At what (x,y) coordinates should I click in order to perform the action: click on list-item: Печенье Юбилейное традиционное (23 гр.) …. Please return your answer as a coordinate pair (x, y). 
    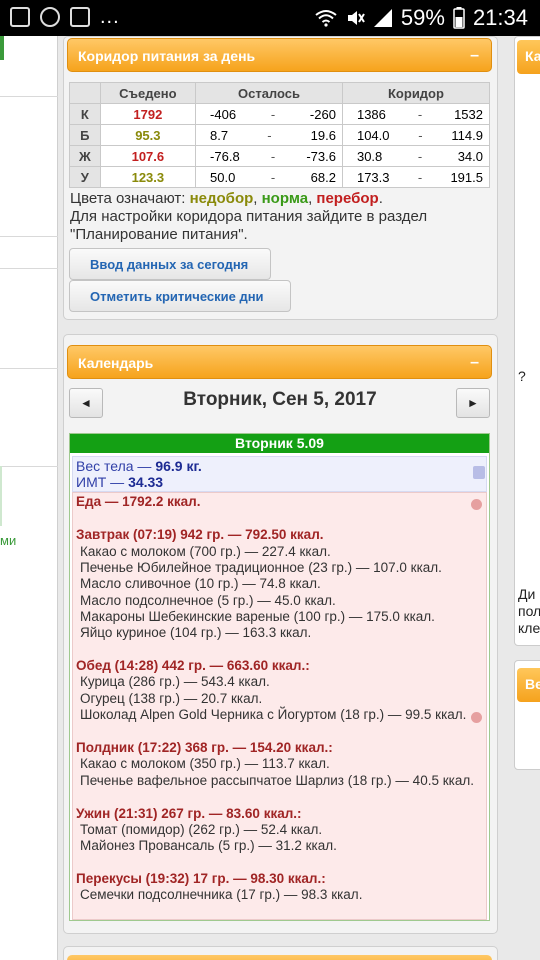
    Looking at the image, I should click on (261, 567).